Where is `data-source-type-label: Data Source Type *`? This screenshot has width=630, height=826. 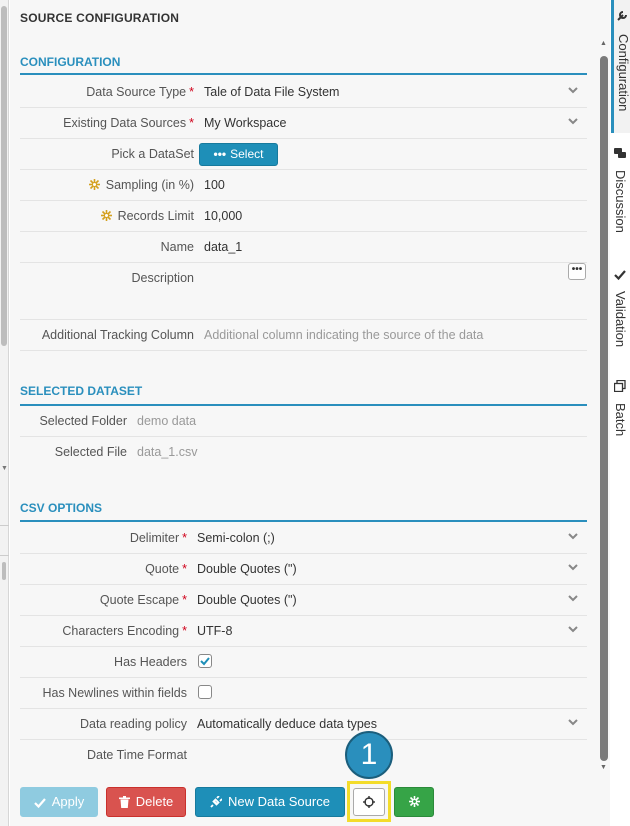 data-source-type-label: Data Source Type * is located at coordinates (140, 92).